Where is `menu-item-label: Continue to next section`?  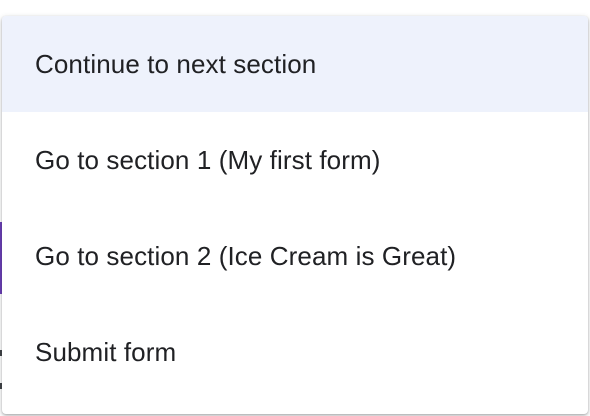 menu-item-label: Continue to next section is located at coordinates (176, 63).